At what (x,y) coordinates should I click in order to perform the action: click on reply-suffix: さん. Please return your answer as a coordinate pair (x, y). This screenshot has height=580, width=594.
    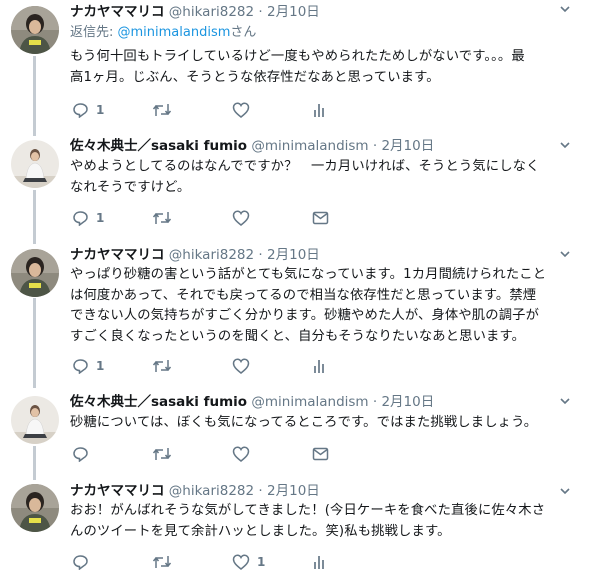
    Looking at the image, I should click on (243, 32).